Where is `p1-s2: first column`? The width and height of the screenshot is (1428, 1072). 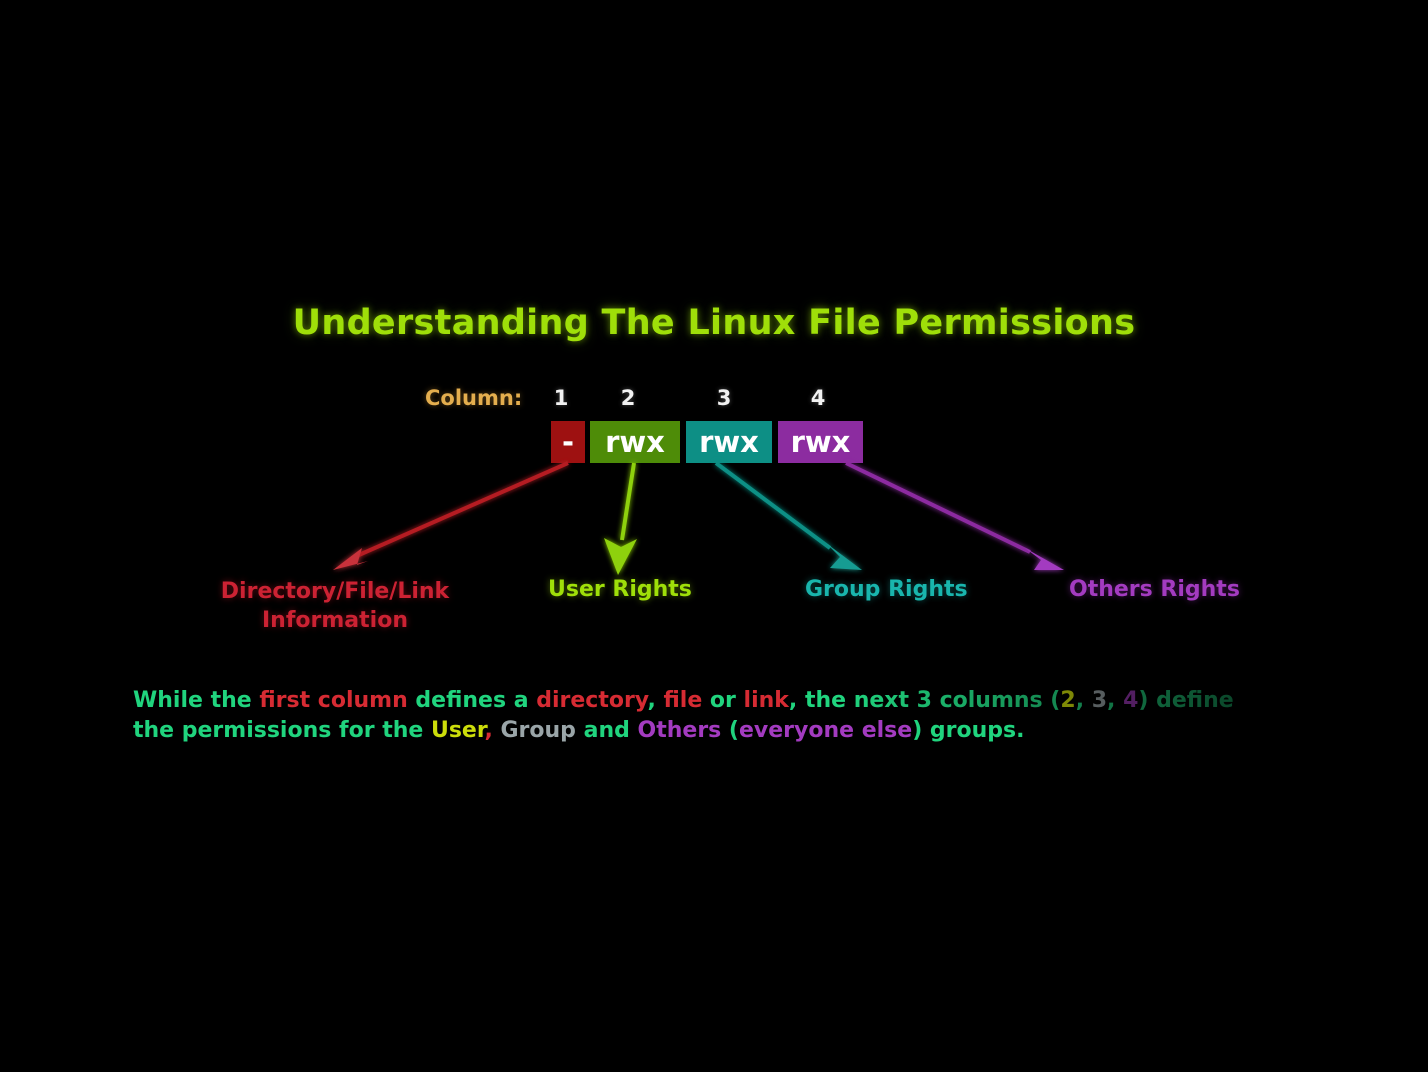 p1-s2: first column is located at coordinates (333, 700).